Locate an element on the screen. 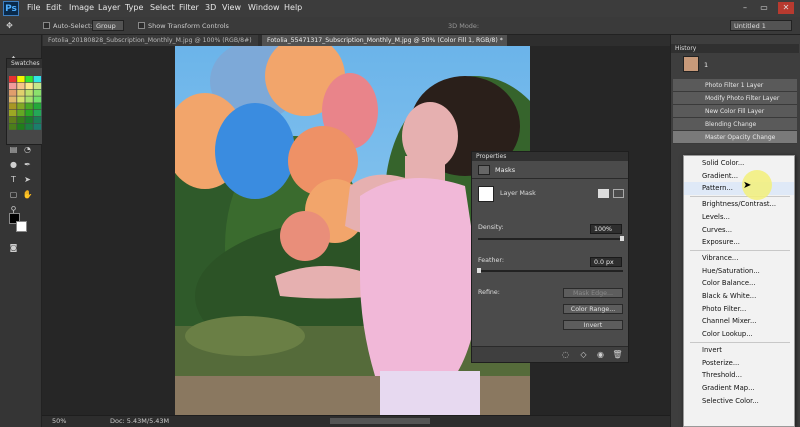 This screenshot has width=800, height=427. density-slider-handle is located at coordinates (622, 238).